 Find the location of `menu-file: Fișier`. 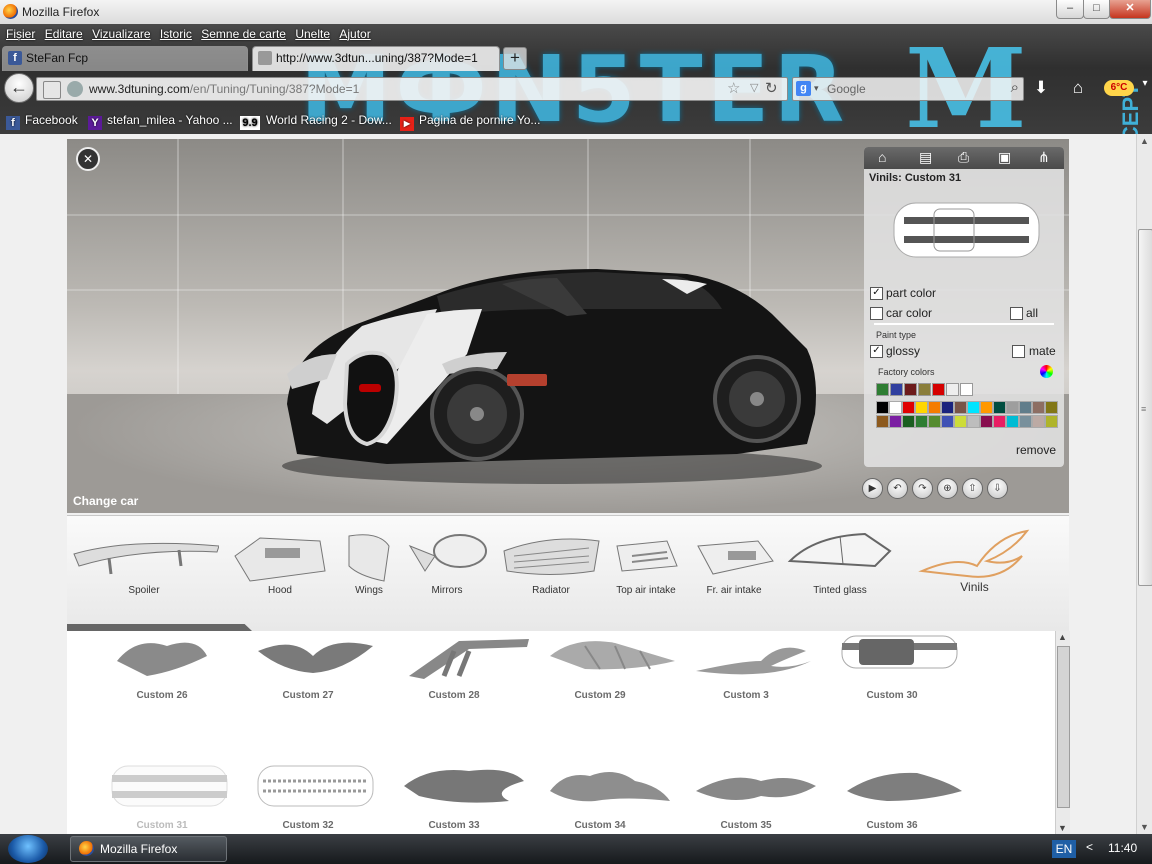

menu-file: Fișier is located at coordinates (20, 34).